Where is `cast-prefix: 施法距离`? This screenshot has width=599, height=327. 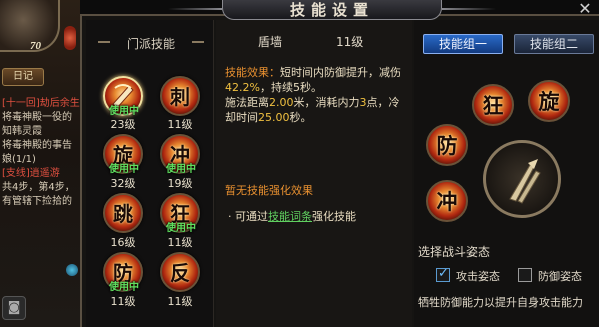
cast-prefix: 施法距离 is located at coordinates (247, 102).